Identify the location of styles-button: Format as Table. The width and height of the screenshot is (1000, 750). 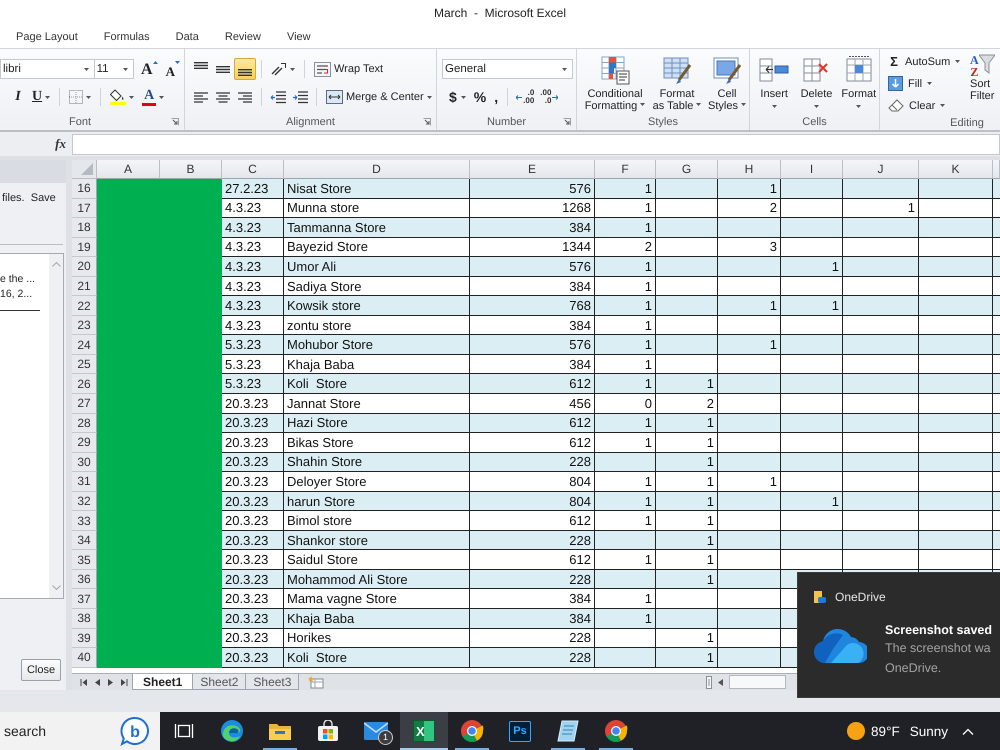
(677, 81).